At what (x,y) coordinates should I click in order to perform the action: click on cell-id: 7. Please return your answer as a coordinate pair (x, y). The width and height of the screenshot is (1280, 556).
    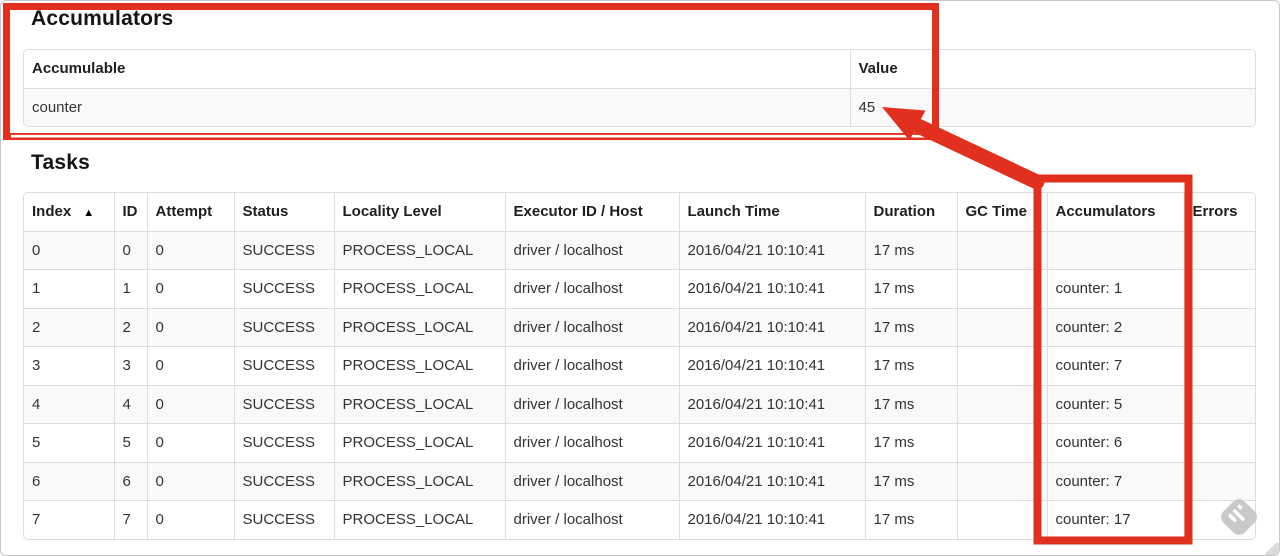
    Looking at the image, I should click on (130, 519).